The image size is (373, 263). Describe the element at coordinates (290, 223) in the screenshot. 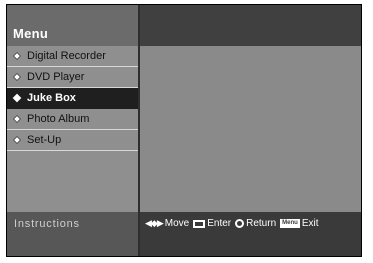

I see `menu-key-icon: Menu` at that location.